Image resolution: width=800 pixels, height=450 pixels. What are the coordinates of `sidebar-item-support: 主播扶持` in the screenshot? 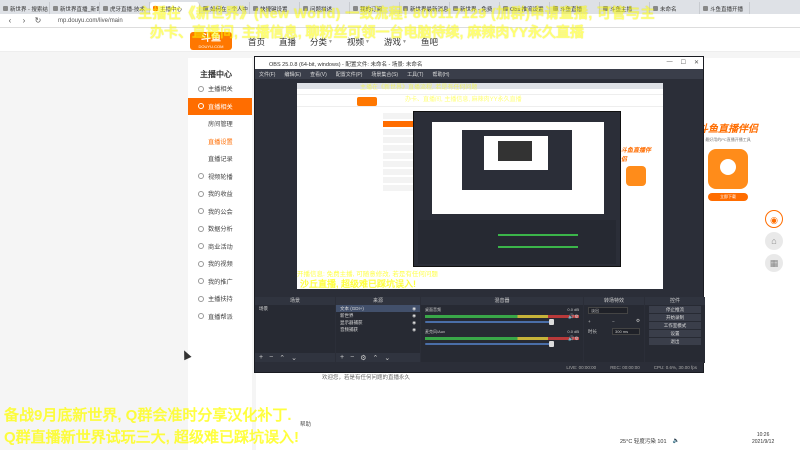 It's located at (220, 299).